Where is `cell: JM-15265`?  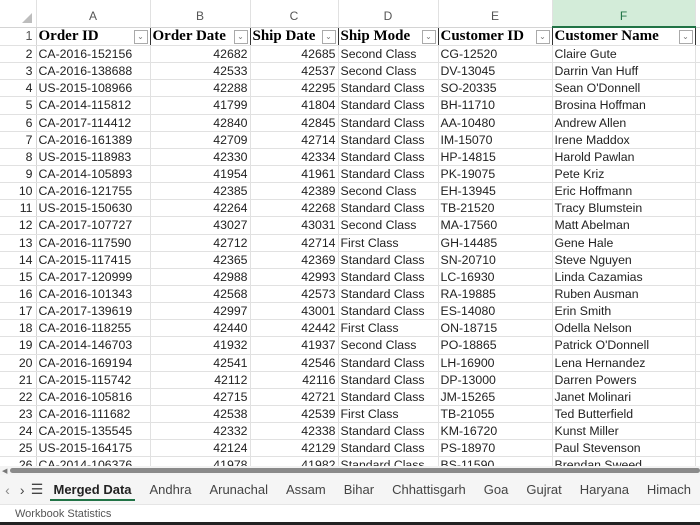
cell: JM-15265 is located at coordinates (495, 397).